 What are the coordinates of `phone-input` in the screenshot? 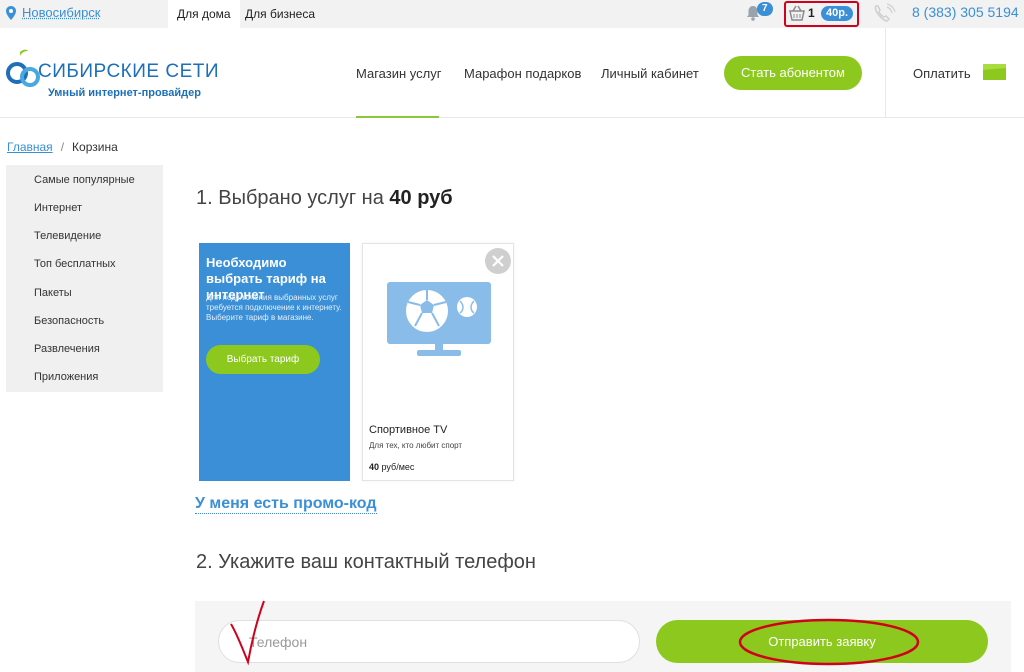 It's located at (429, 641).